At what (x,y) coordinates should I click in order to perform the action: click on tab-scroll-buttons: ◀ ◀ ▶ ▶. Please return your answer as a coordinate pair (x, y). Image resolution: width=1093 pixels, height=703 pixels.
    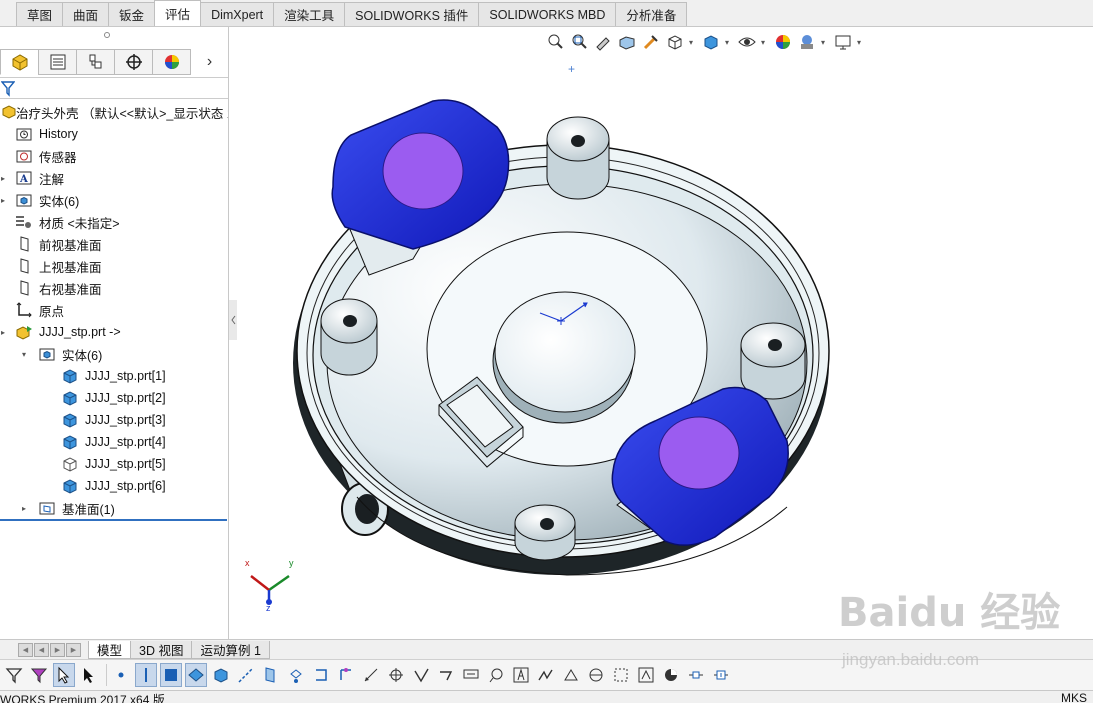
    Looking at the image, I should click on (50, 649).